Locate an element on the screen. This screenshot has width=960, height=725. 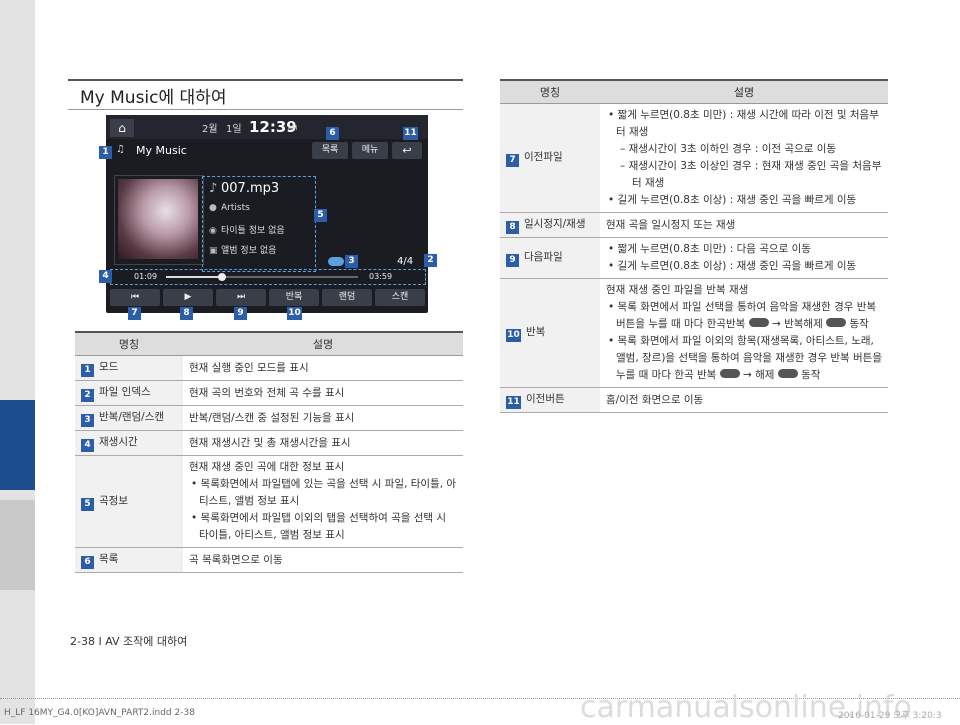
row-desc-text: → 해제 is located at coordinates (758, 375).